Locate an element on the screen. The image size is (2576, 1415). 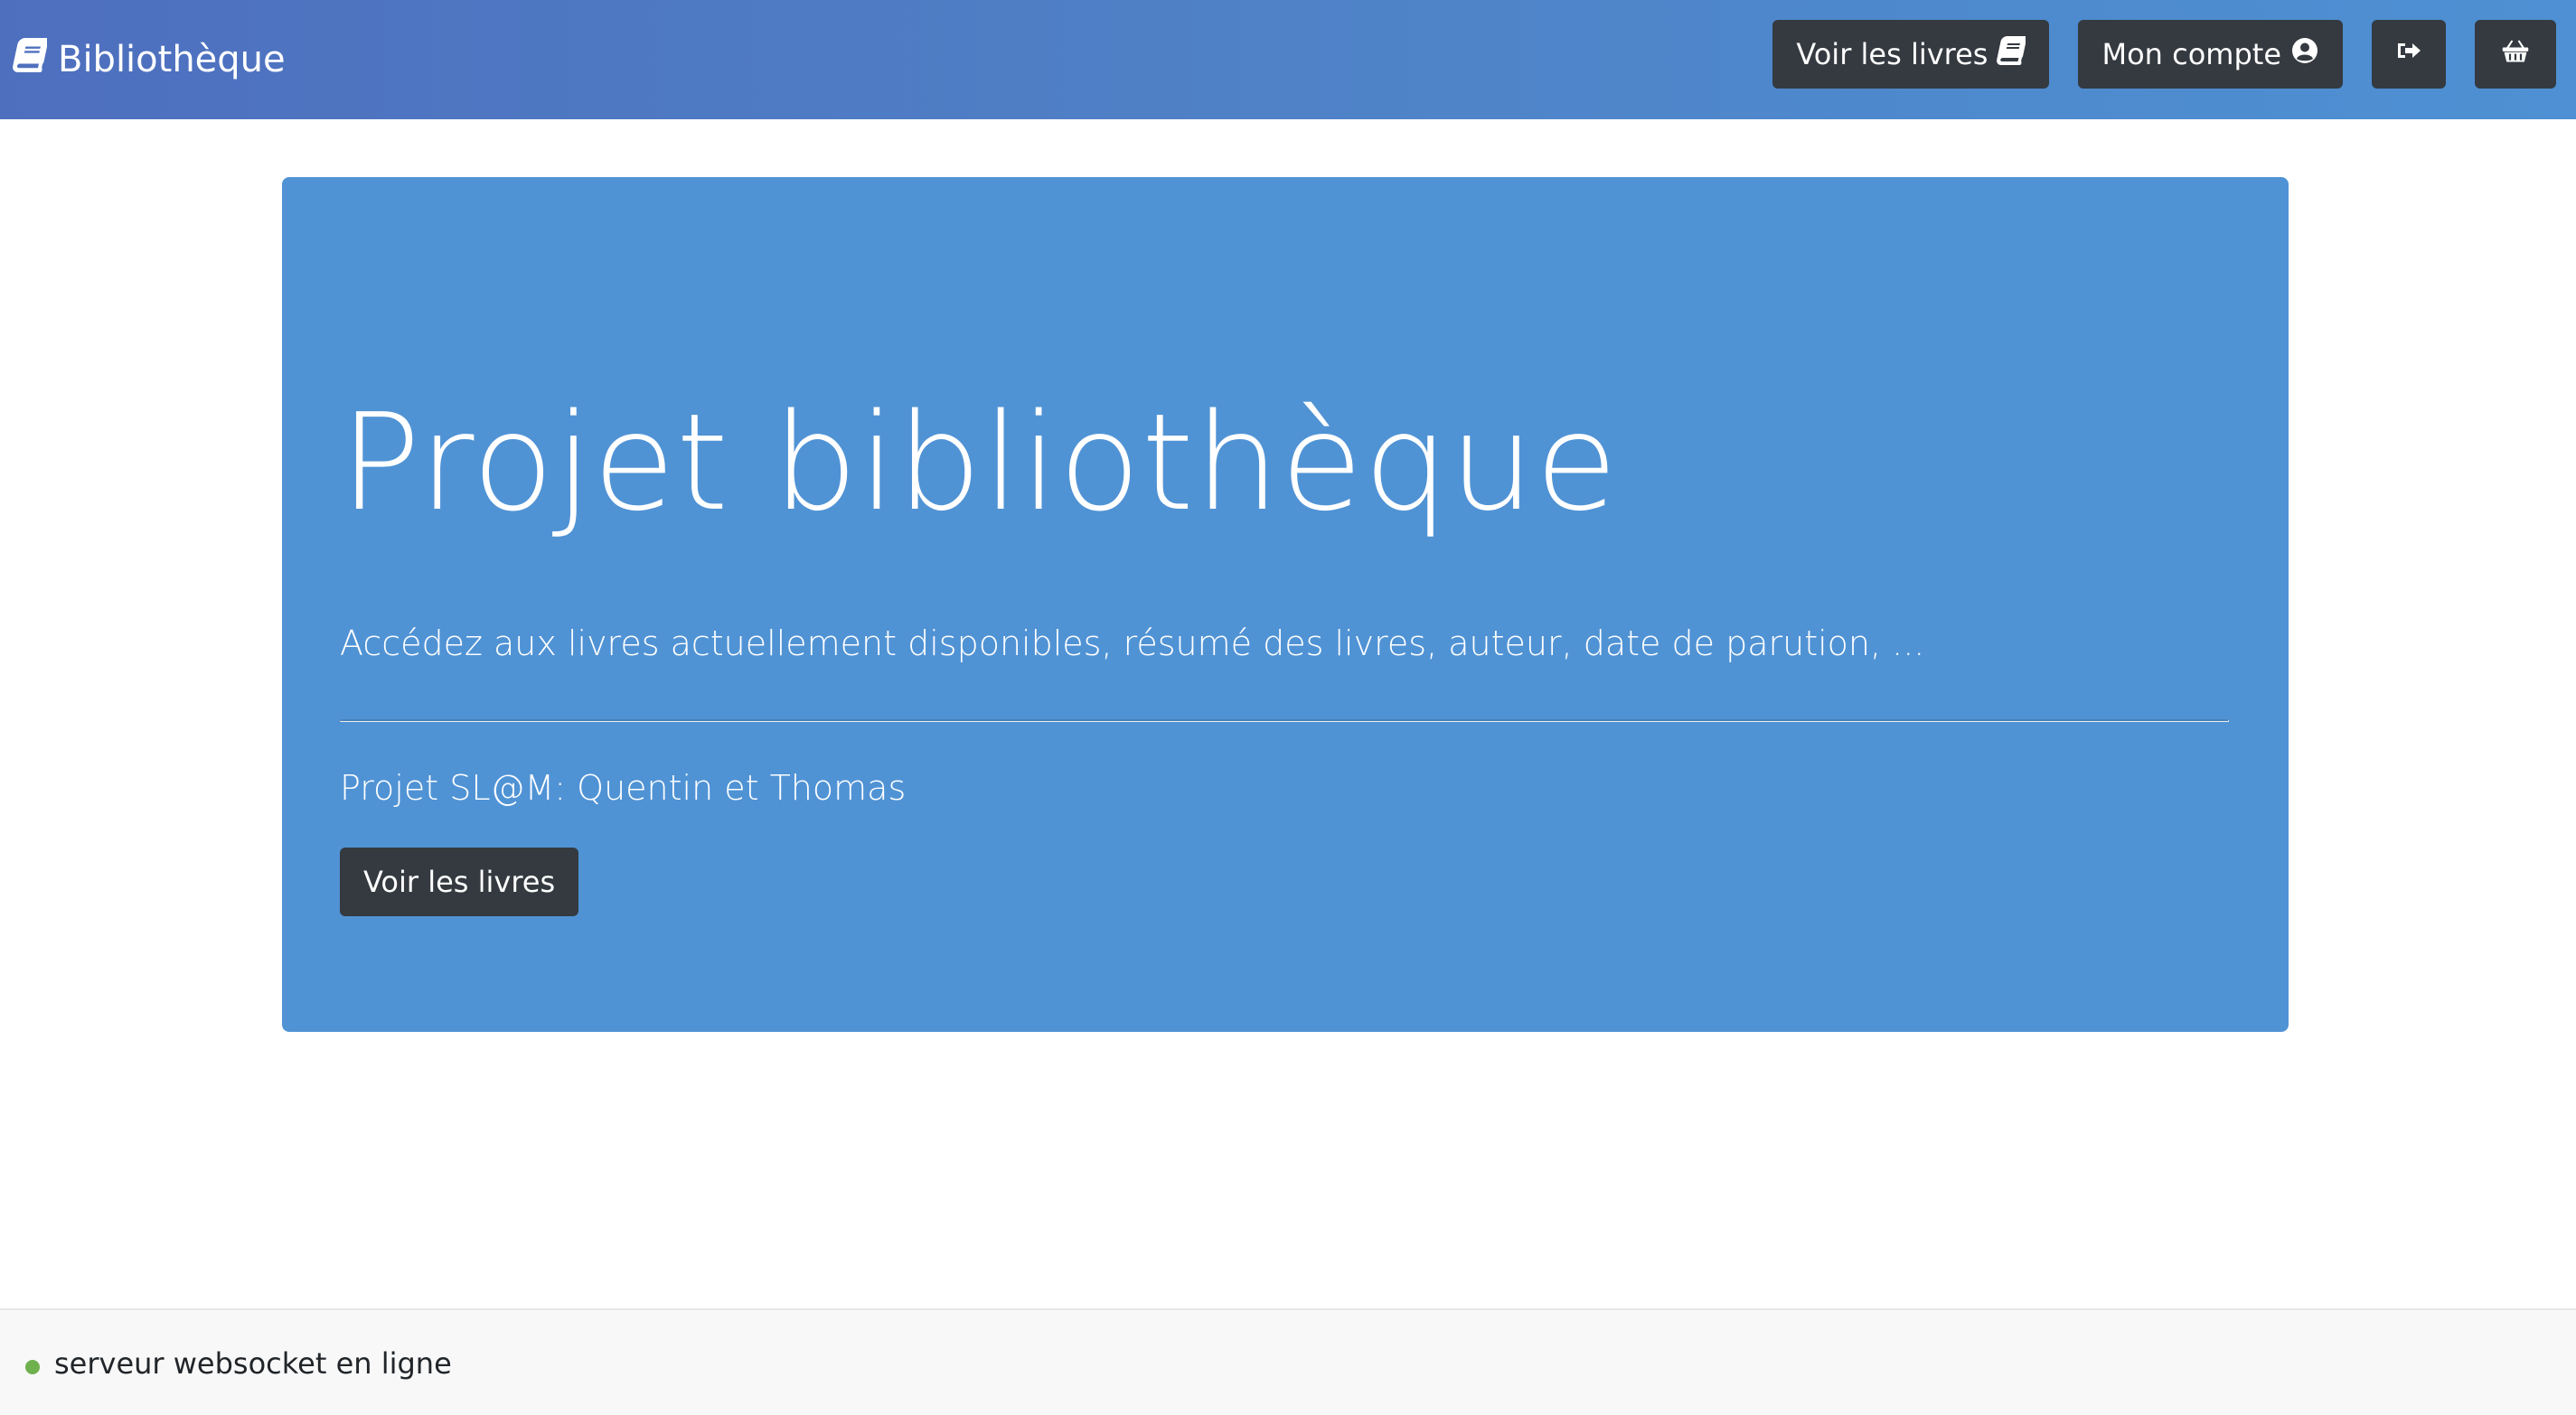
my-account-button: Mon compte is located at coordinates (2211, 54).